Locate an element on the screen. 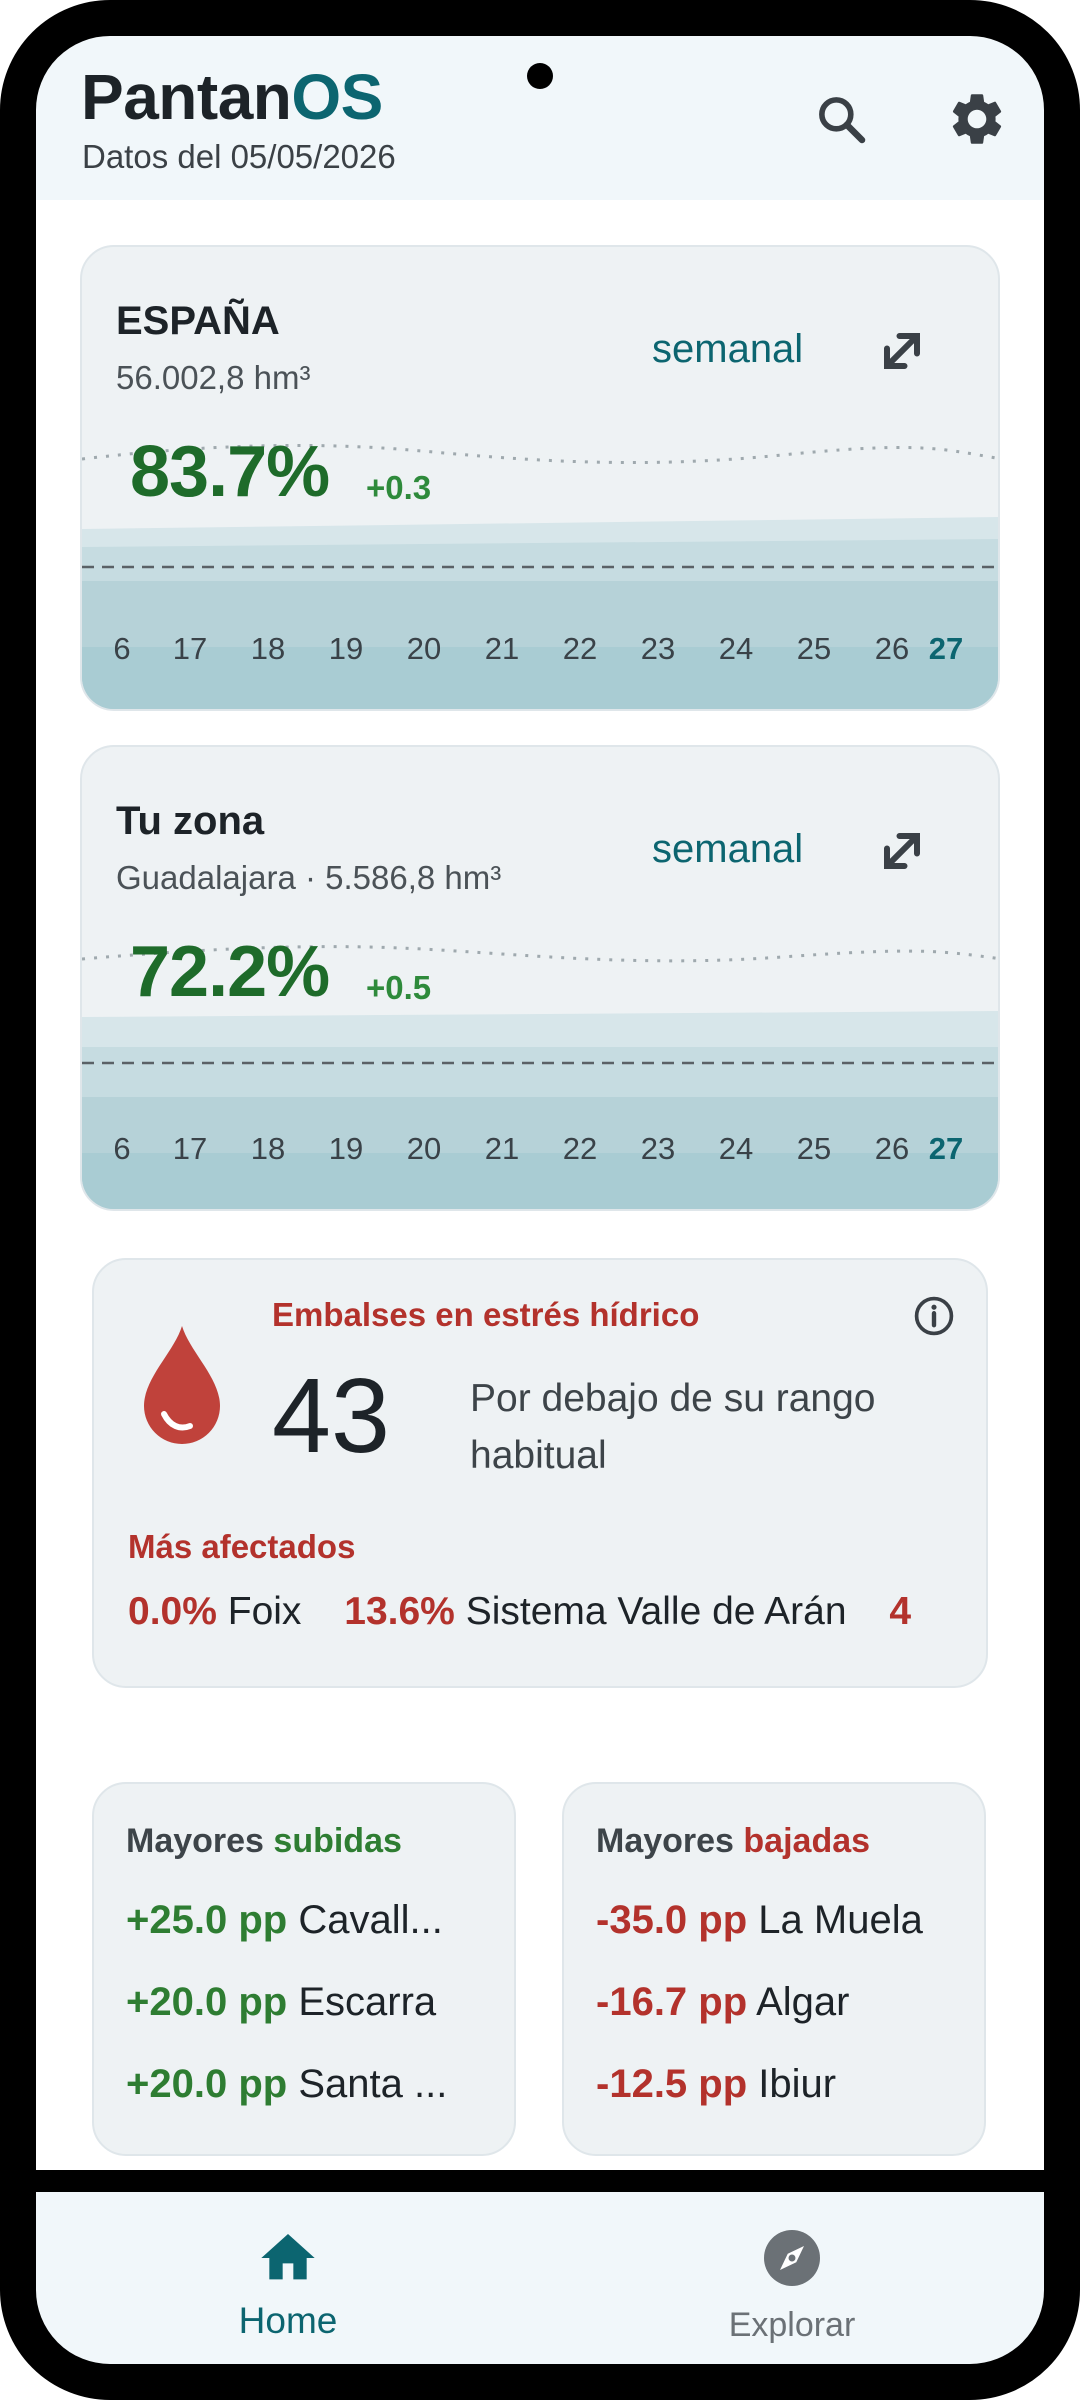  affected-item: 4 is located at coordinates (900, 1612).